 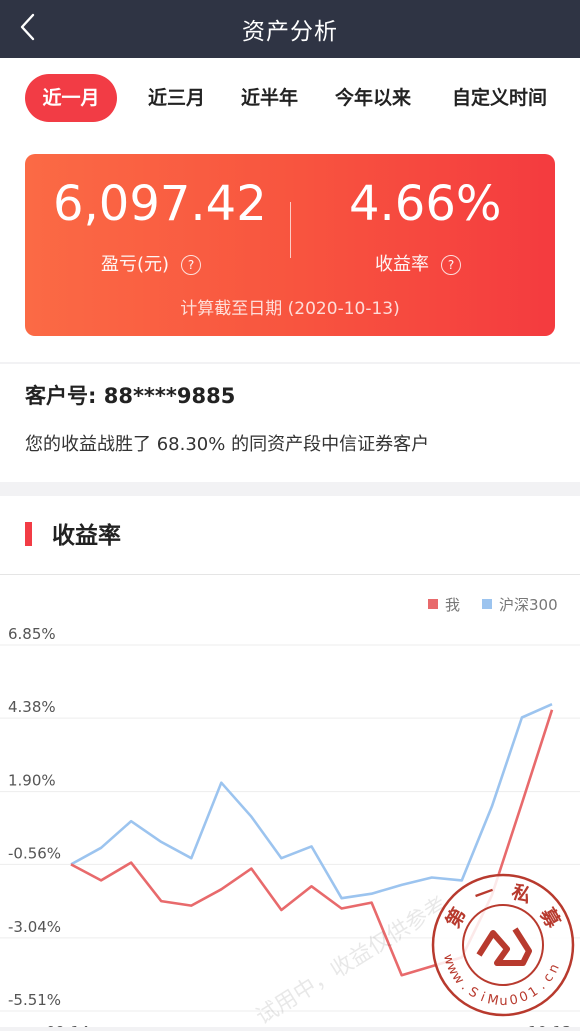 I want to click on seal-url-char: u, so click(x=503, y=1001).